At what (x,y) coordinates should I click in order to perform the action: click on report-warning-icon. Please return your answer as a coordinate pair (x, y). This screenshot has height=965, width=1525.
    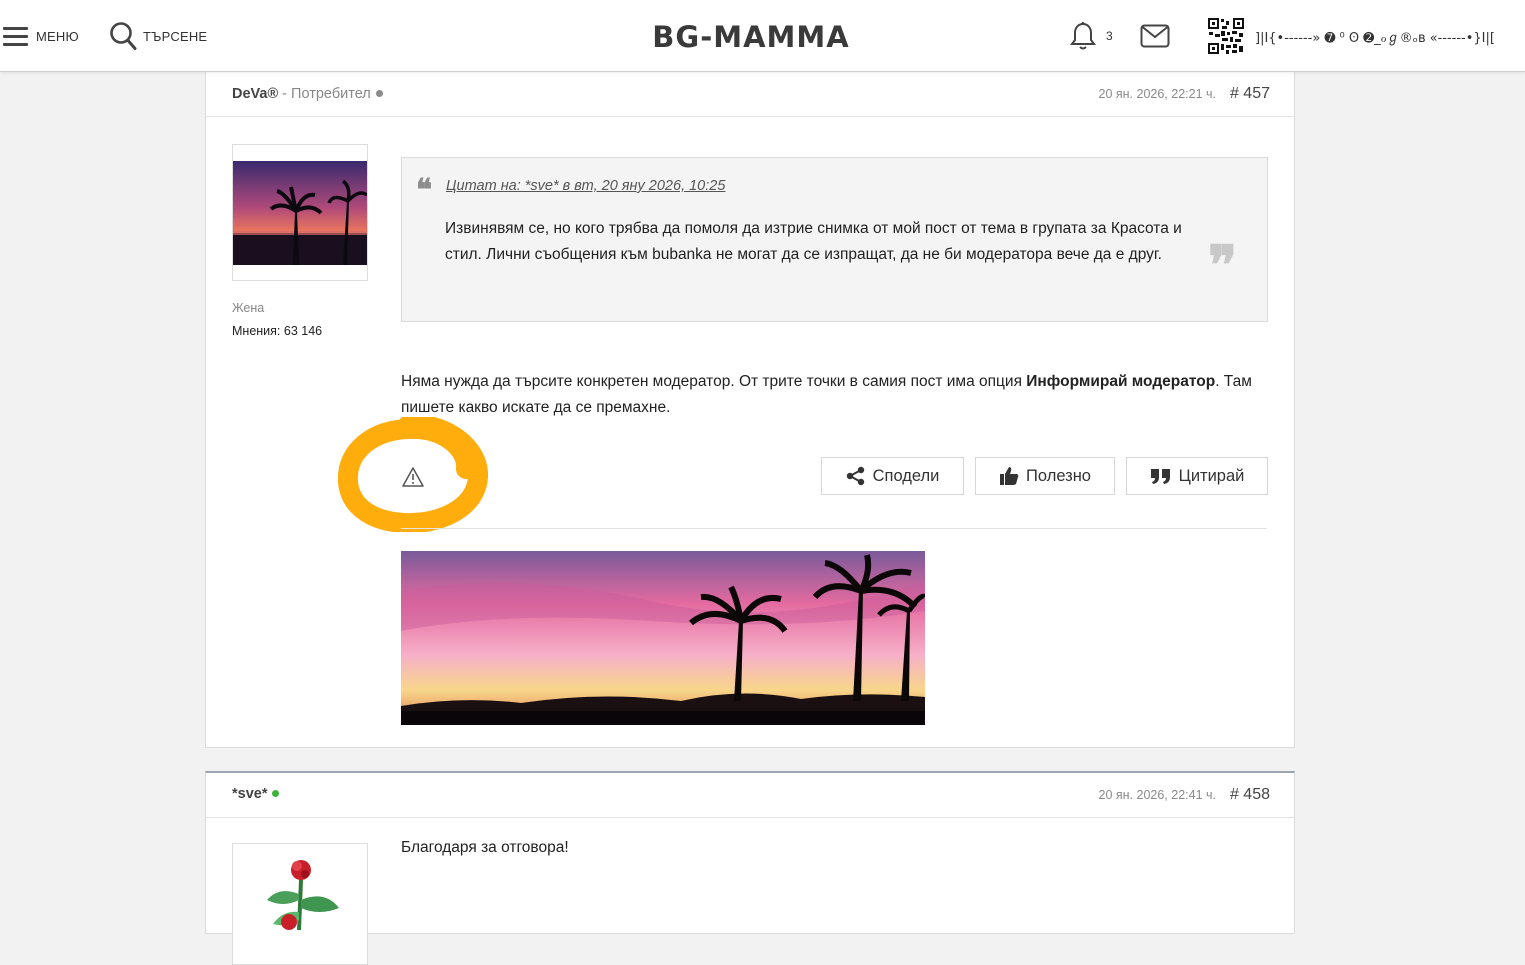
    Looking at the image, I should click on (413, 477).